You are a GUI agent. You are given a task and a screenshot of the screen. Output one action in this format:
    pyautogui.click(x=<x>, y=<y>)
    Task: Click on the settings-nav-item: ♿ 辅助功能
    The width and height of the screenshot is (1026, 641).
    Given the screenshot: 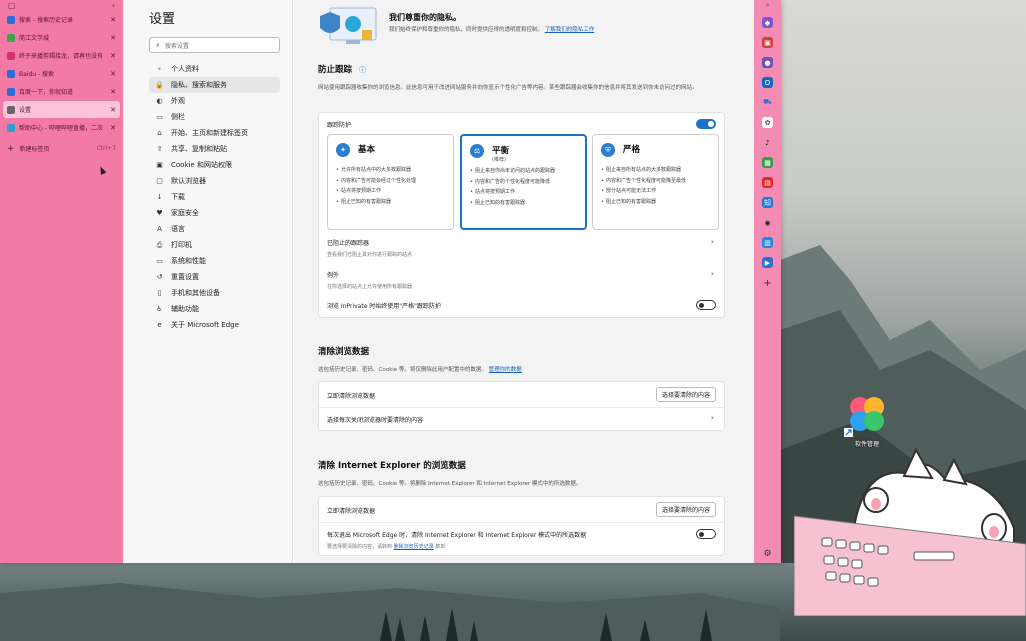 What is the action you would take?
    pyautogui.click(x=214, y=309)
    